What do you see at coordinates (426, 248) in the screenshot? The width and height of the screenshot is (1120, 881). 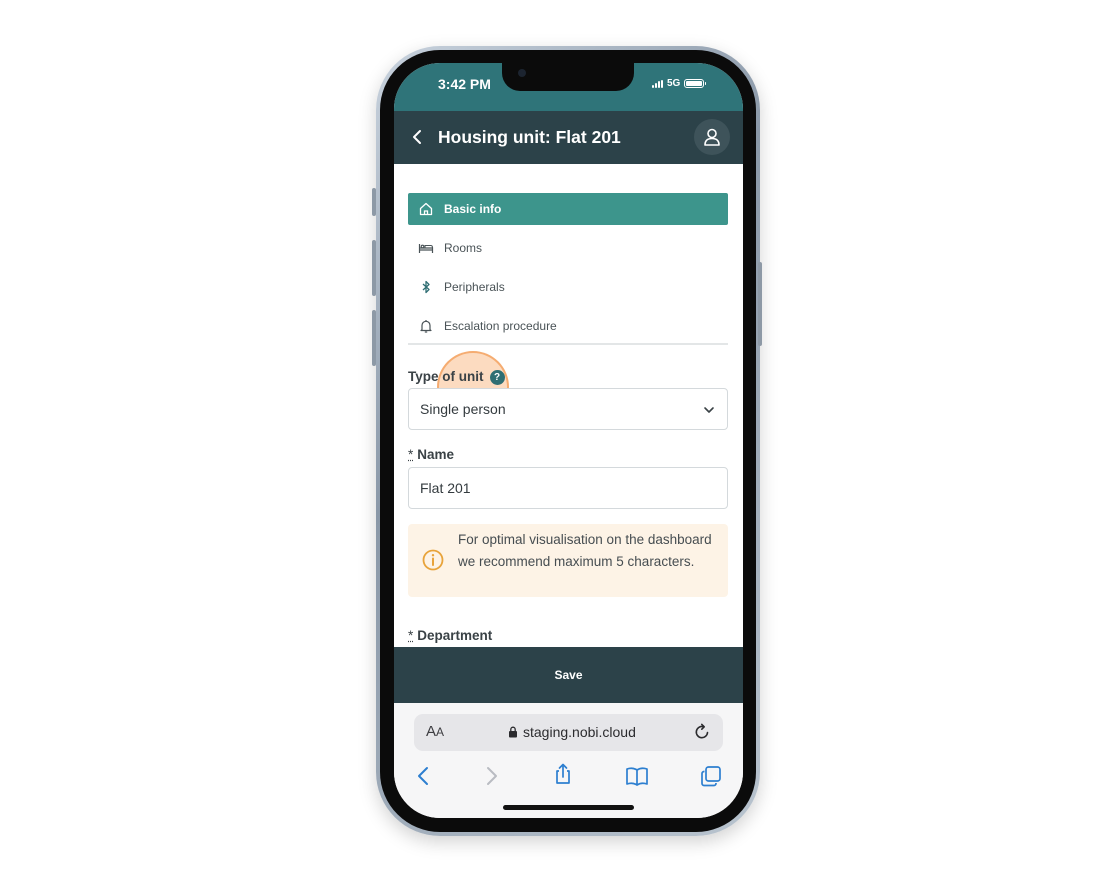 I see `bed-icon` at bounding box center [426, 248].